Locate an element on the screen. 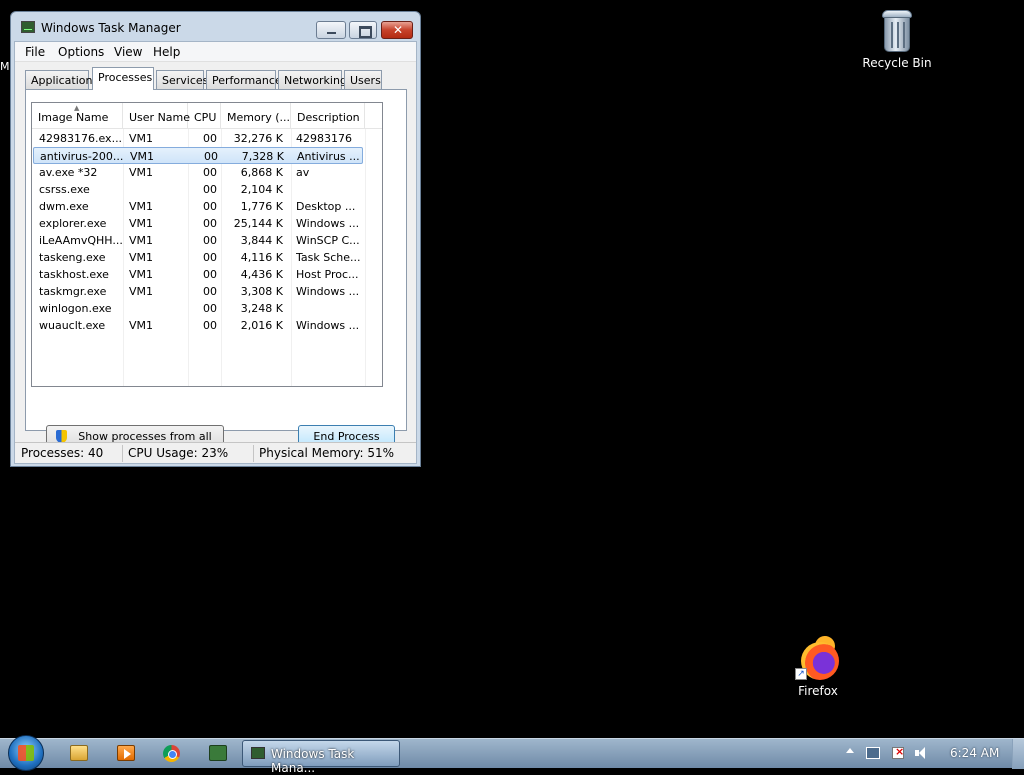  status-processes: Processes: 40 is located at coordinates (62, 453).